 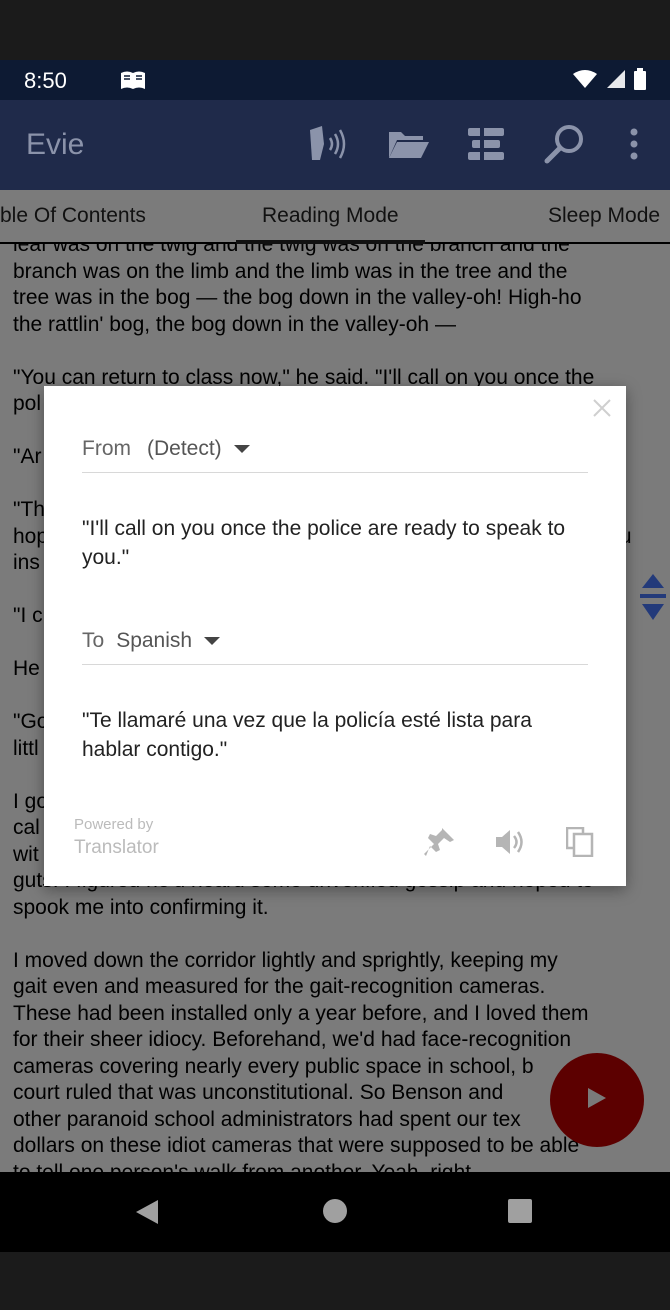 I want to click on tab-reading-mode: Reading Mode, so click(x=330, y=224).